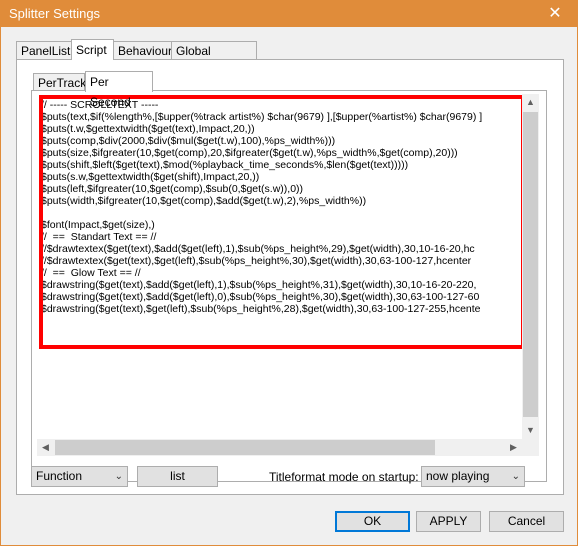 This screenshot has width=578, height=546. What do you see at coordinates (59, 476) in the screenshot?
I see `function-select-value: Function` at bounding box center [59, 476].